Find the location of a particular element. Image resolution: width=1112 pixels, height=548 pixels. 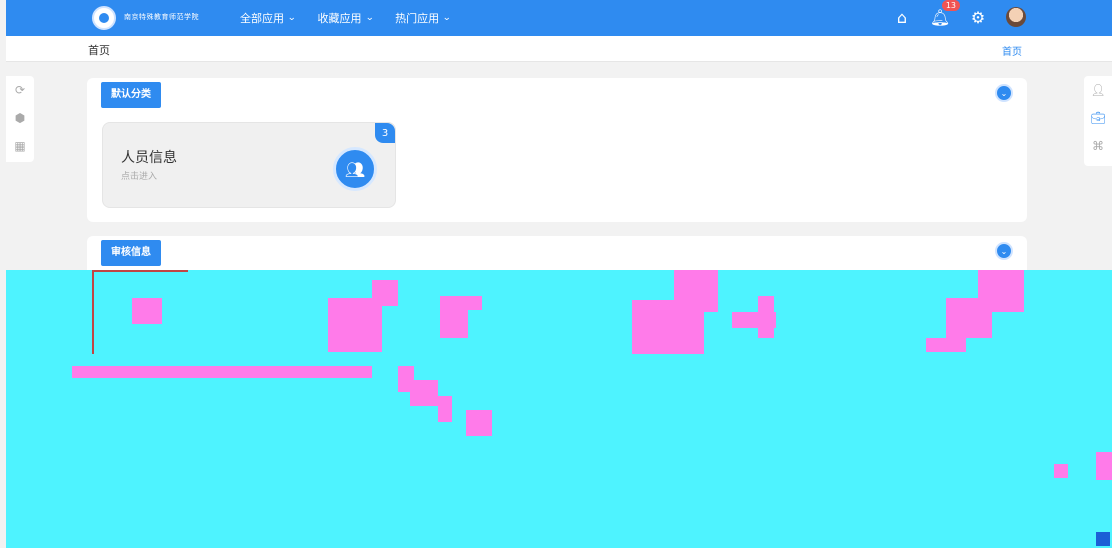

glitch-bar is located at coordinates (222, 372).